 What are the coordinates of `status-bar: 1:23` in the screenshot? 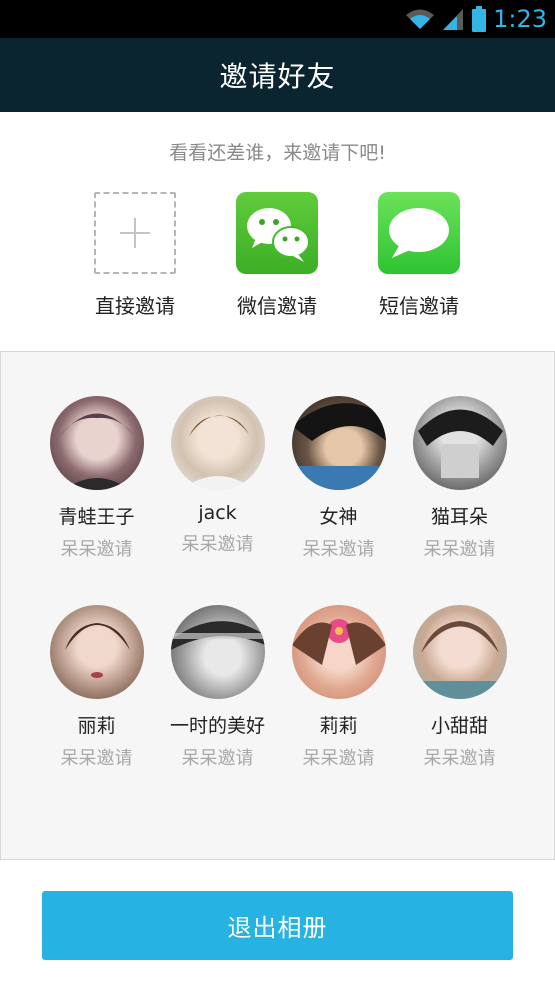 It's located at (277, 19).